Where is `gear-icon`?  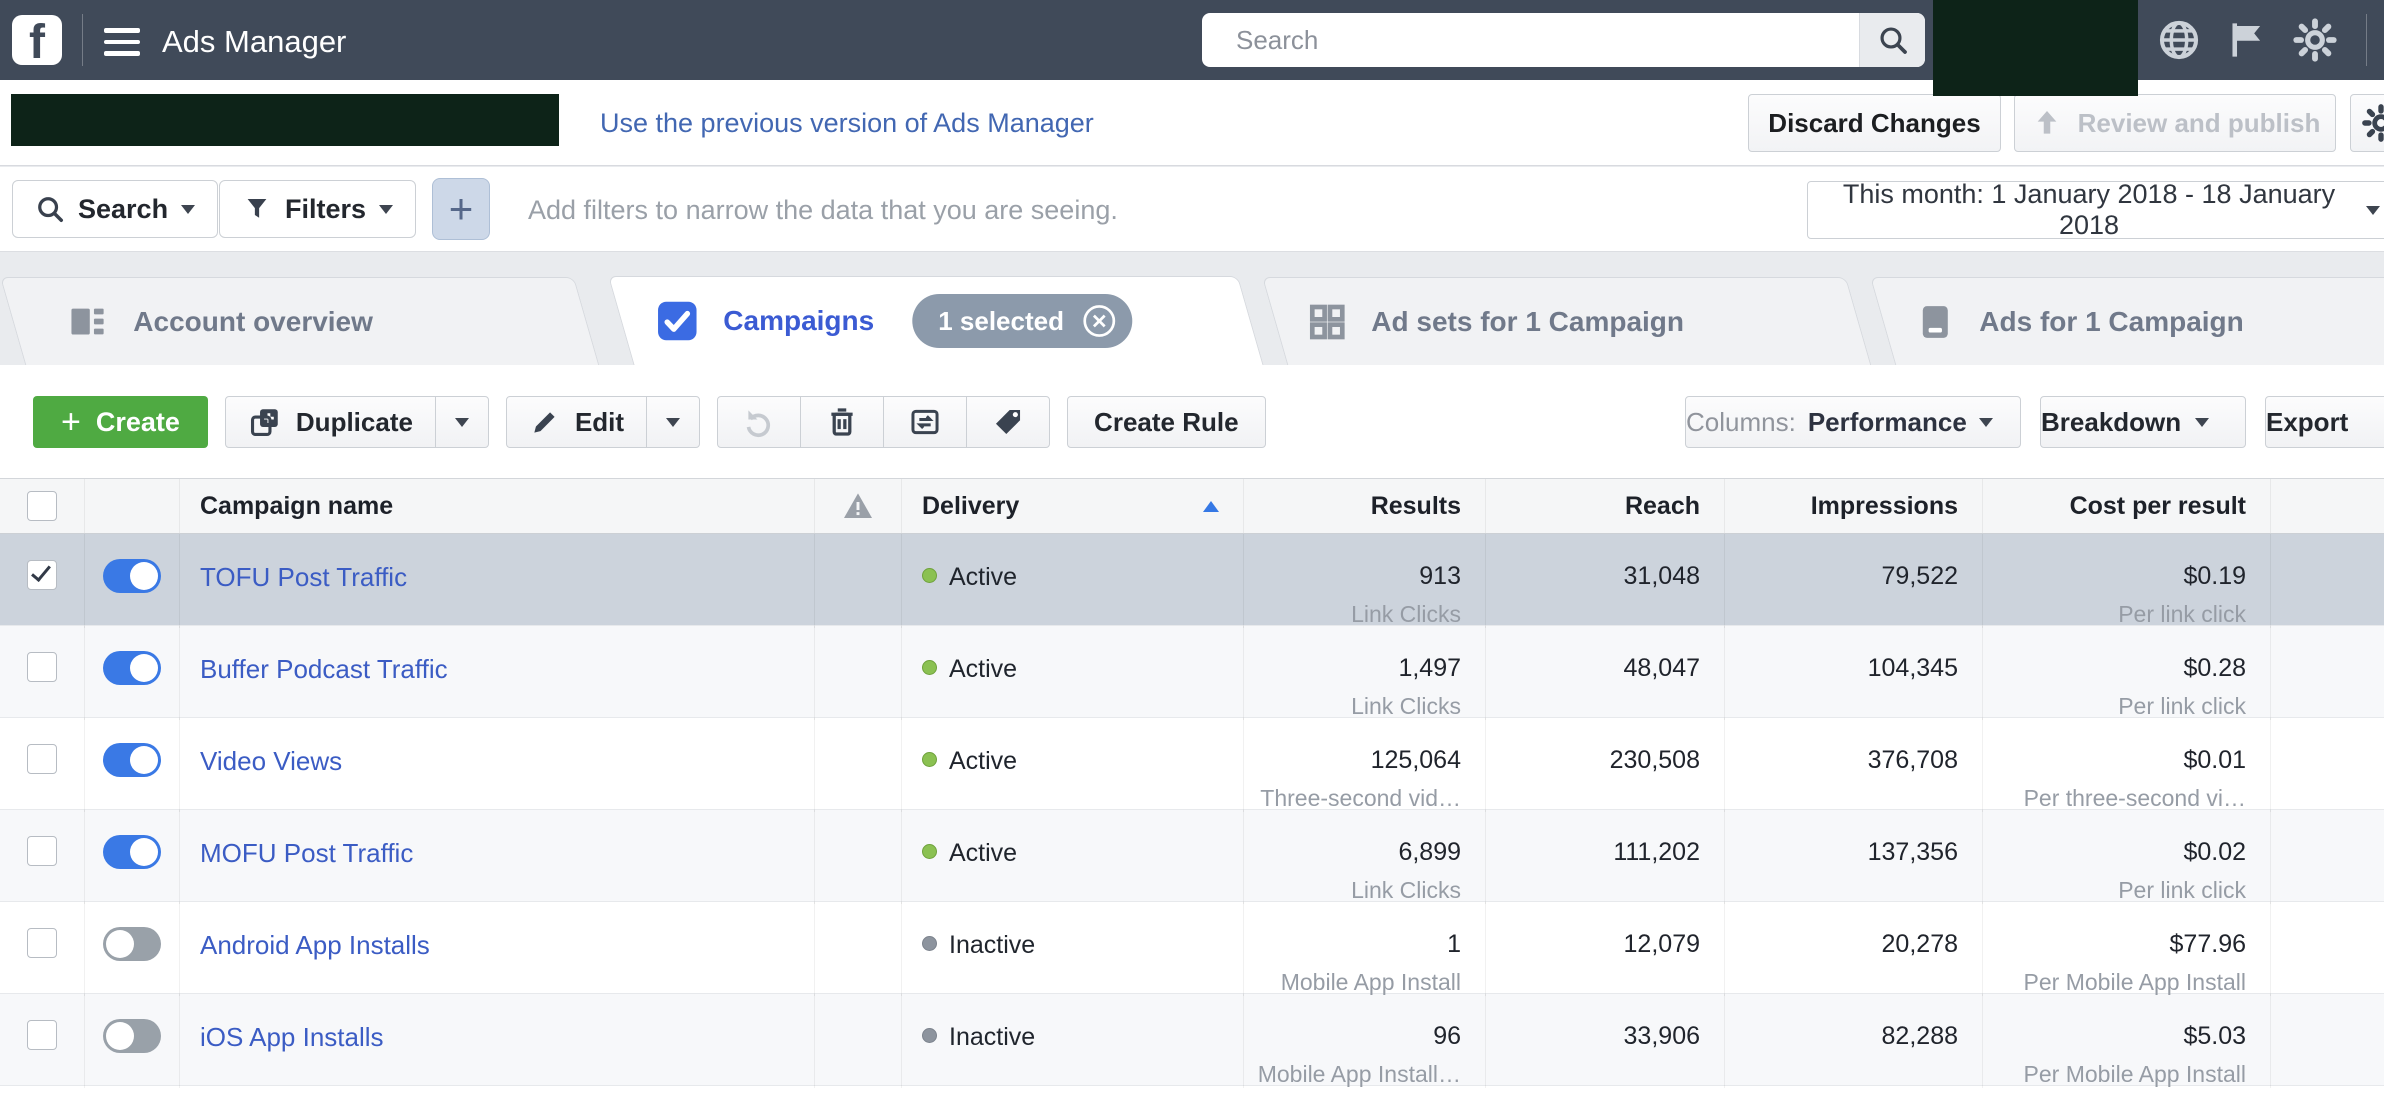 gear-icon is located at coordinates (2315, 40).